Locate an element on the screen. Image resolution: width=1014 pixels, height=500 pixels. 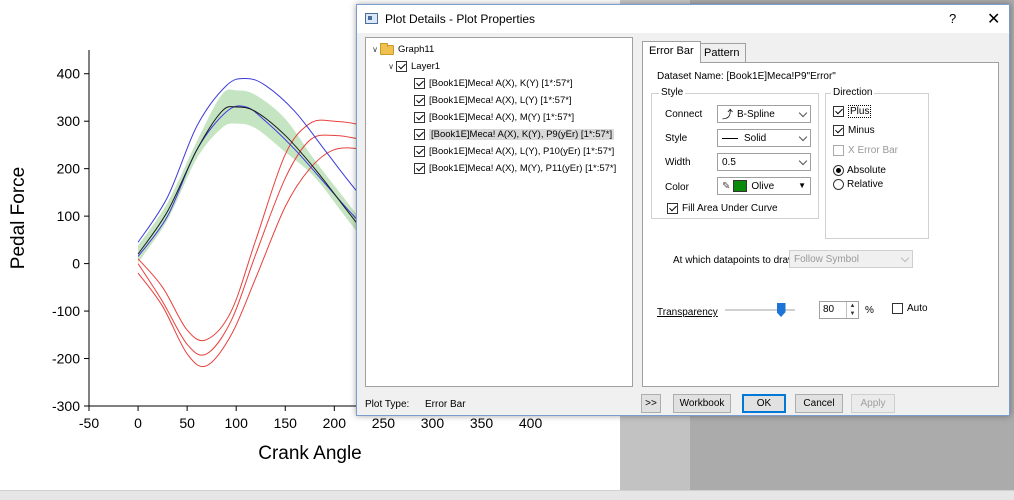
spline-icon: ⤴ is located at coordinates (727, 115).